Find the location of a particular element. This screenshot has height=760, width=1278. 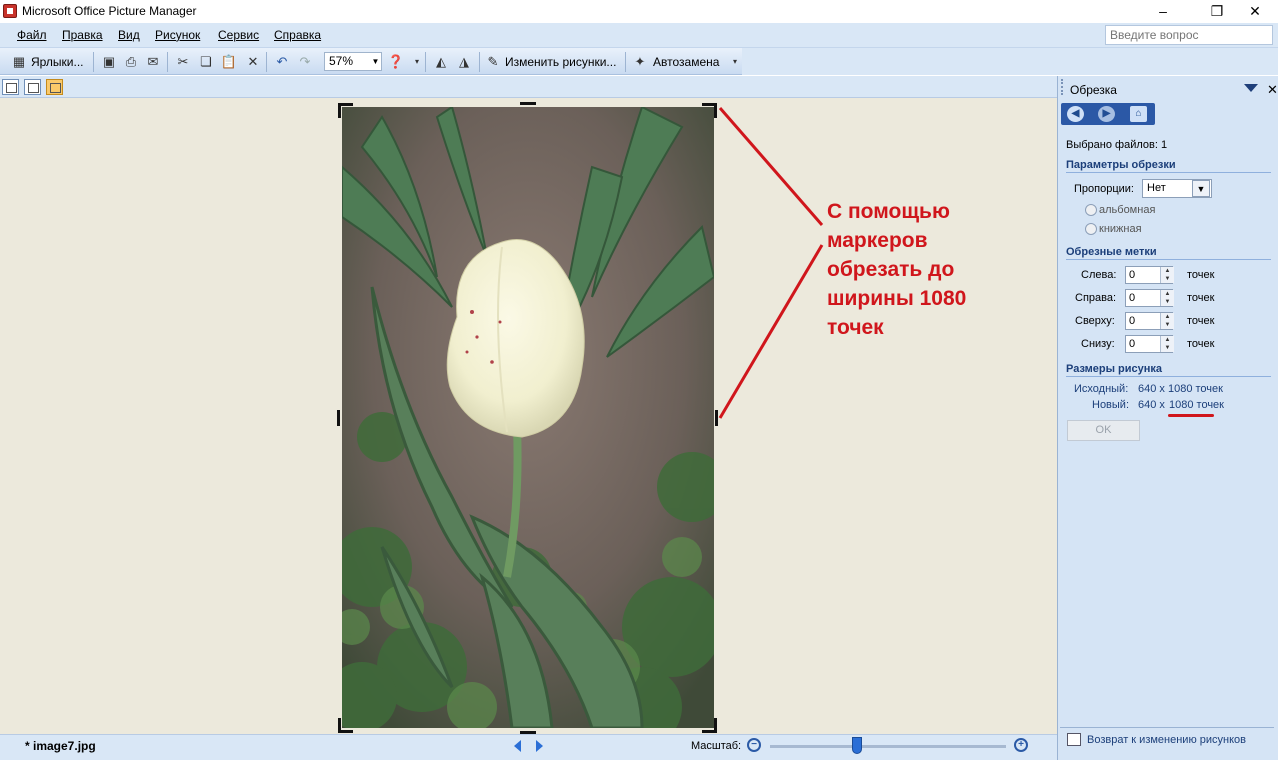

annotation-arrows is located at coordinates (771, 263).